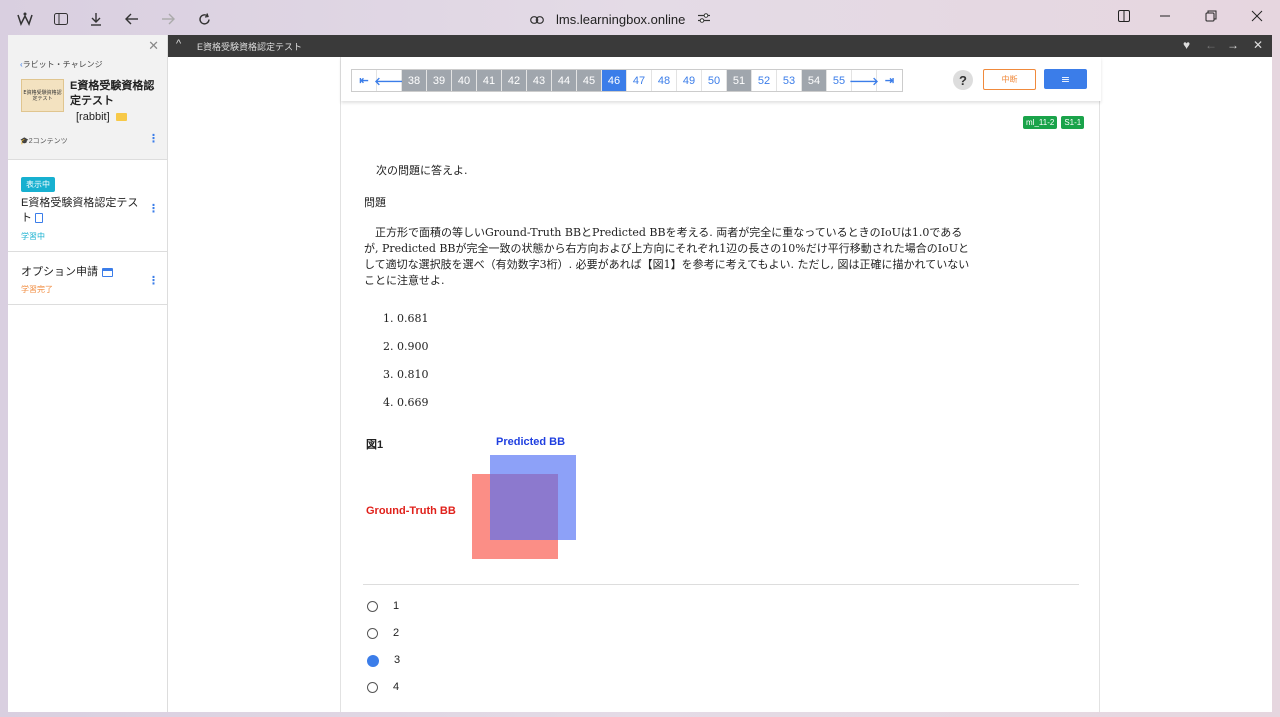 Image resolution: width=1280 pixels, height=717 pixels. What do you see at coordinates (764, 80) in the screenshot?
I see `page-52-button: 52` at bounding box center [764, 80].